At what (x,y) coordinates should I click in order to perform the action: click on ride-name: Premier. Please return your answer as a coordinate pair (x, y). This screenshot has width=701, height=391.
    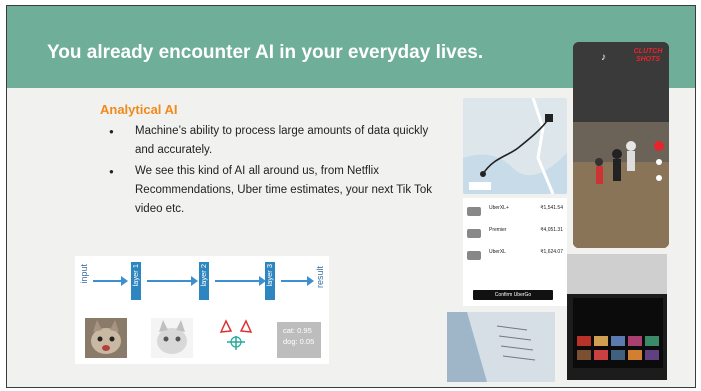
    Looking at the image, I should click on (498, 230).